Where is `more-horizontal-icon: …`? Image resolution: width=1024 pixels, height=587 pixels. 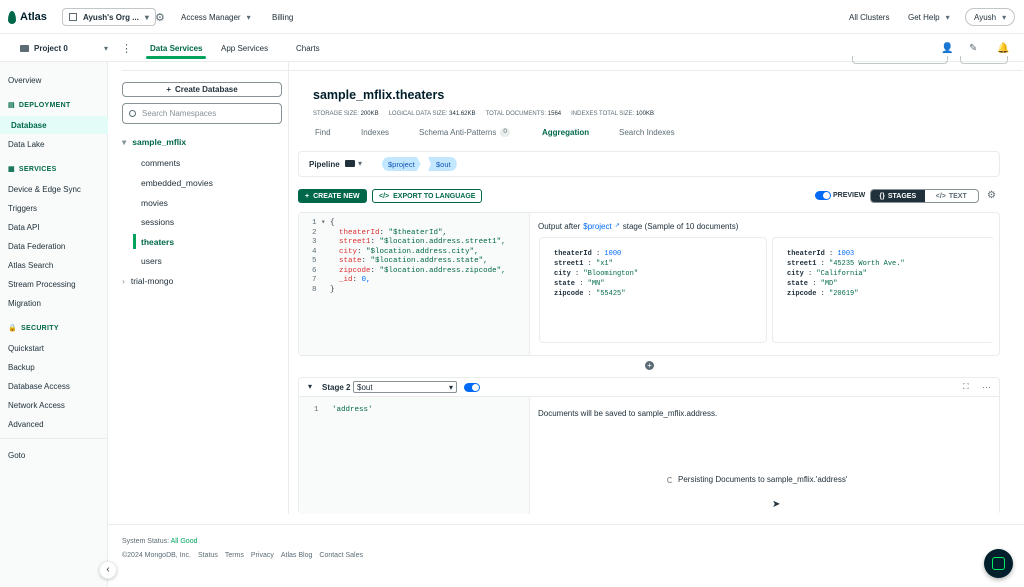
more-horizontal-icon: … is located at coordinates (986, 385).